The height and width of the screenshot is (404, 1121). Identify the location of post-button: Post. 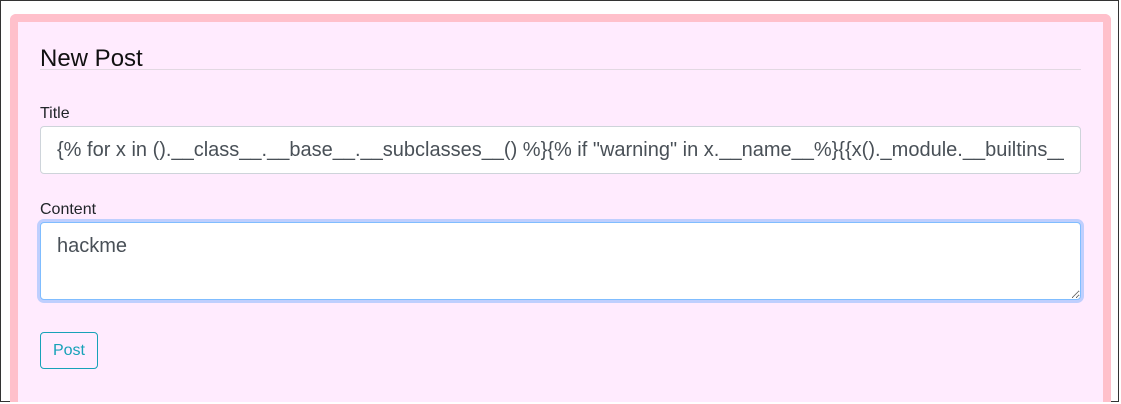
(69, 350).